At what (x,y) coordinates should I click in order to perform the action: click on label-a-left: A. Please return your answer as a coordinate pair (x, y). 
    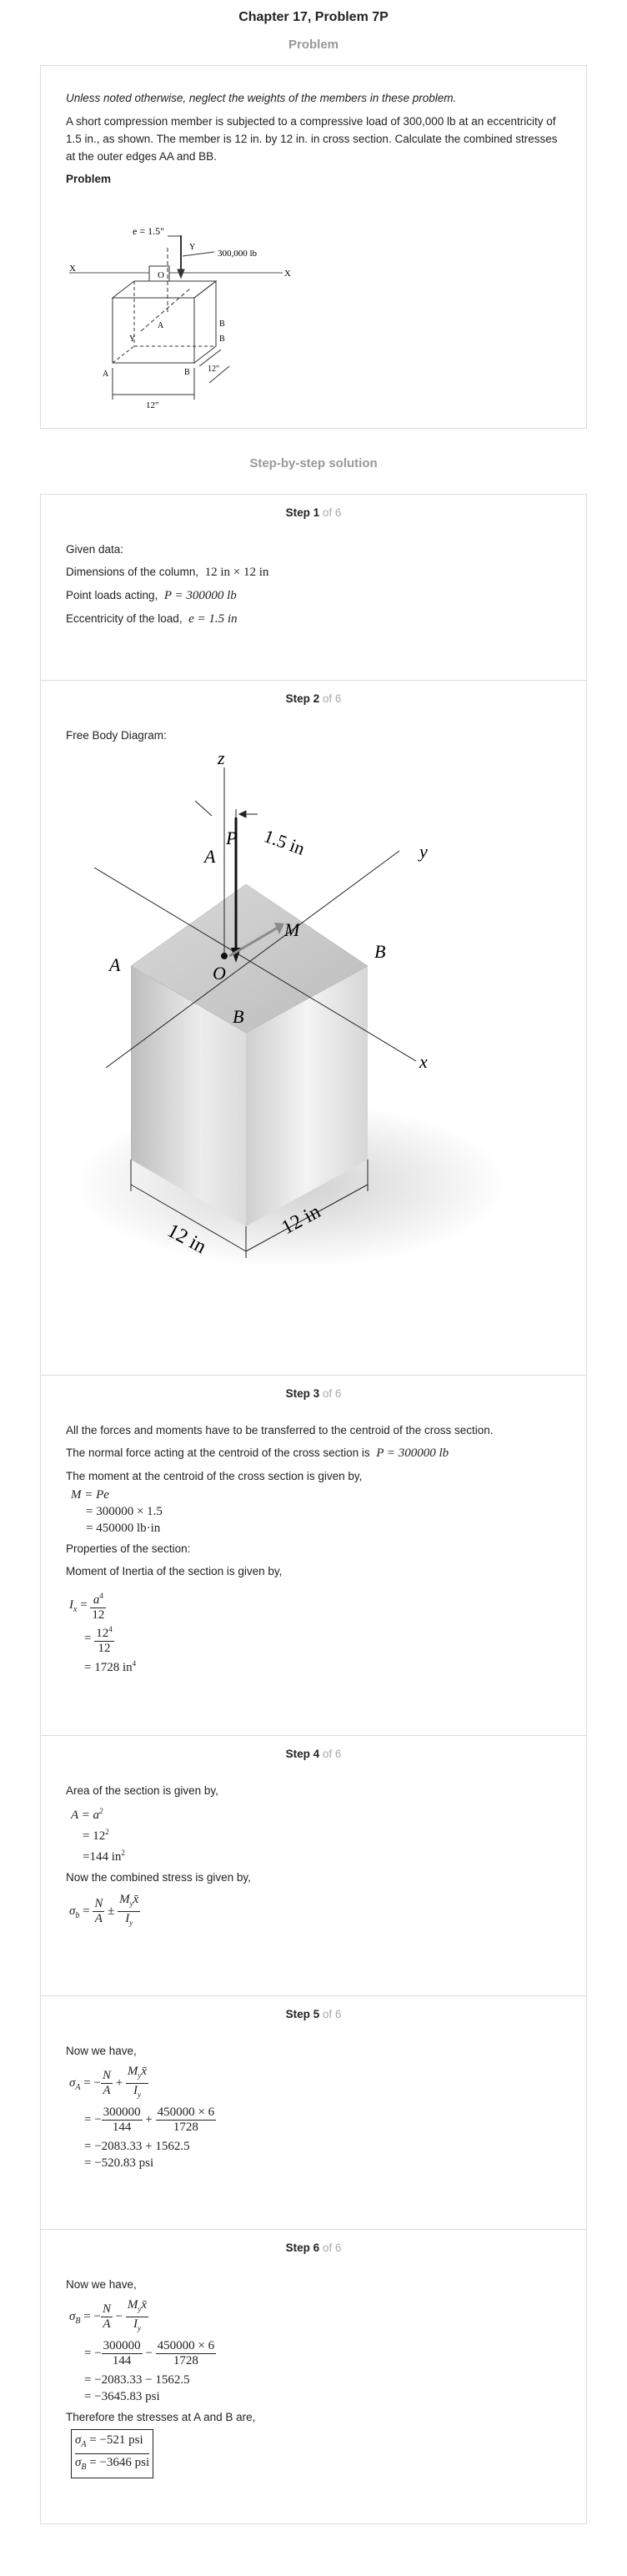
    Looking at the image, I should click on (114, 964).